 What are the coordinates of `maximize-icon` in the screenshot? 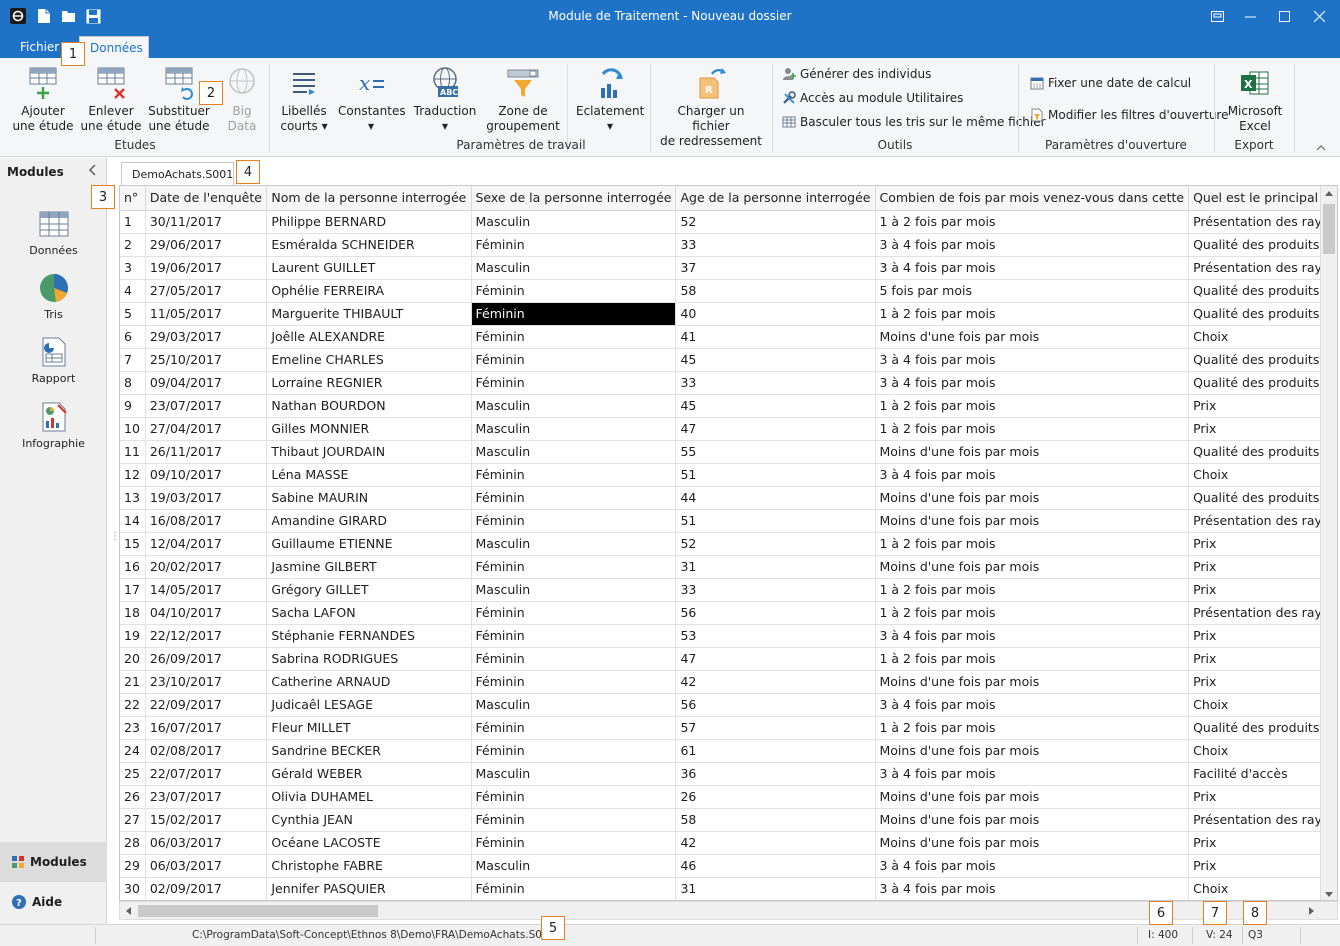 It's located at (1284, 16).